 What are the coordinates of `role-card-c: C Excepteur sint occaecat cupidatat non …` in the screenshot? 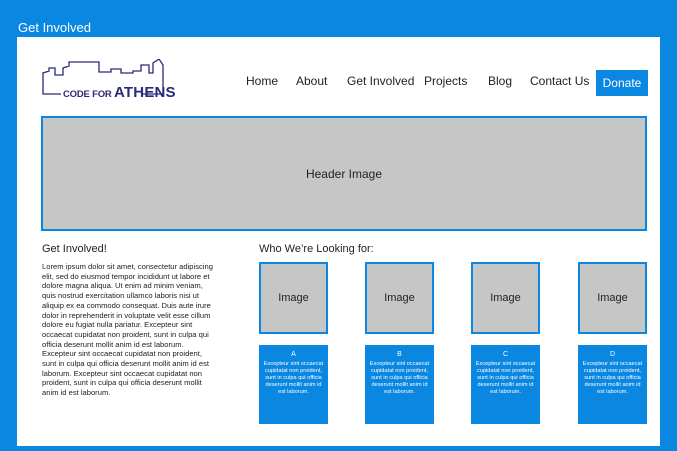 It's located at (505, 384).